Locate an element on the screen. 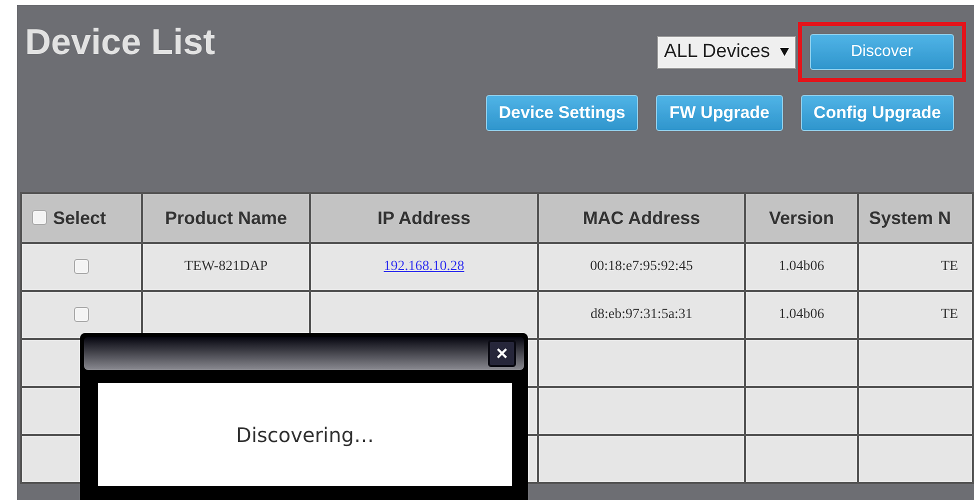  column-header: MAC Address is located at coordinates (641, 218).